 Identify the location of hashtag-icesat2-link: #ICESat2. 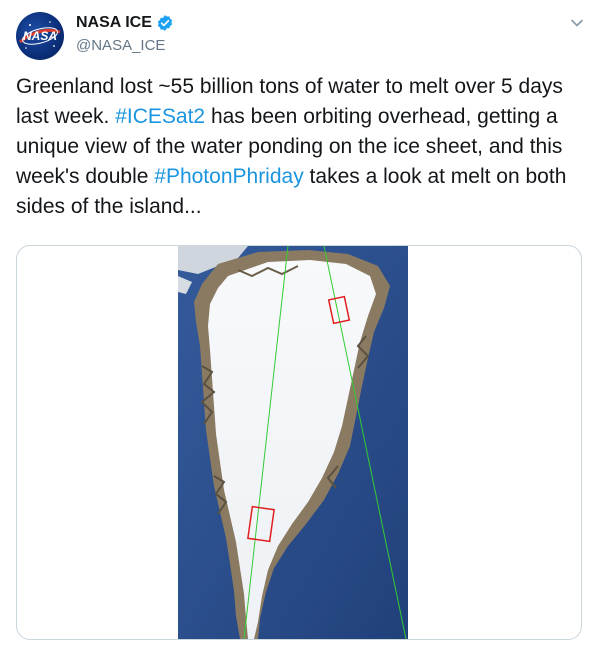
(160, 116).